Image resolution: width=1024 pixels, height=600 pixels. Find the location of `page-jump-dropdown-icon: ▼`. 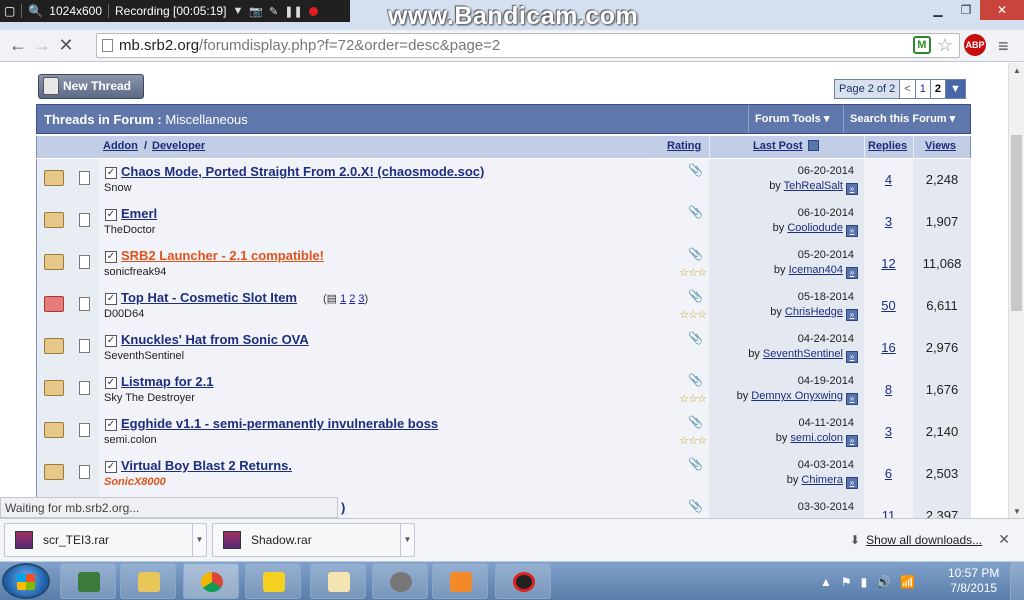

page-jump-dropdown-icon: ▼ is located at coordinates (955, 89).